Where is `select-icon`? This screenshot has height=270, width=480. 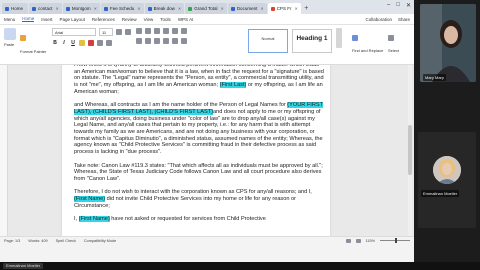
select-icon is located at coordinates (391, 38).